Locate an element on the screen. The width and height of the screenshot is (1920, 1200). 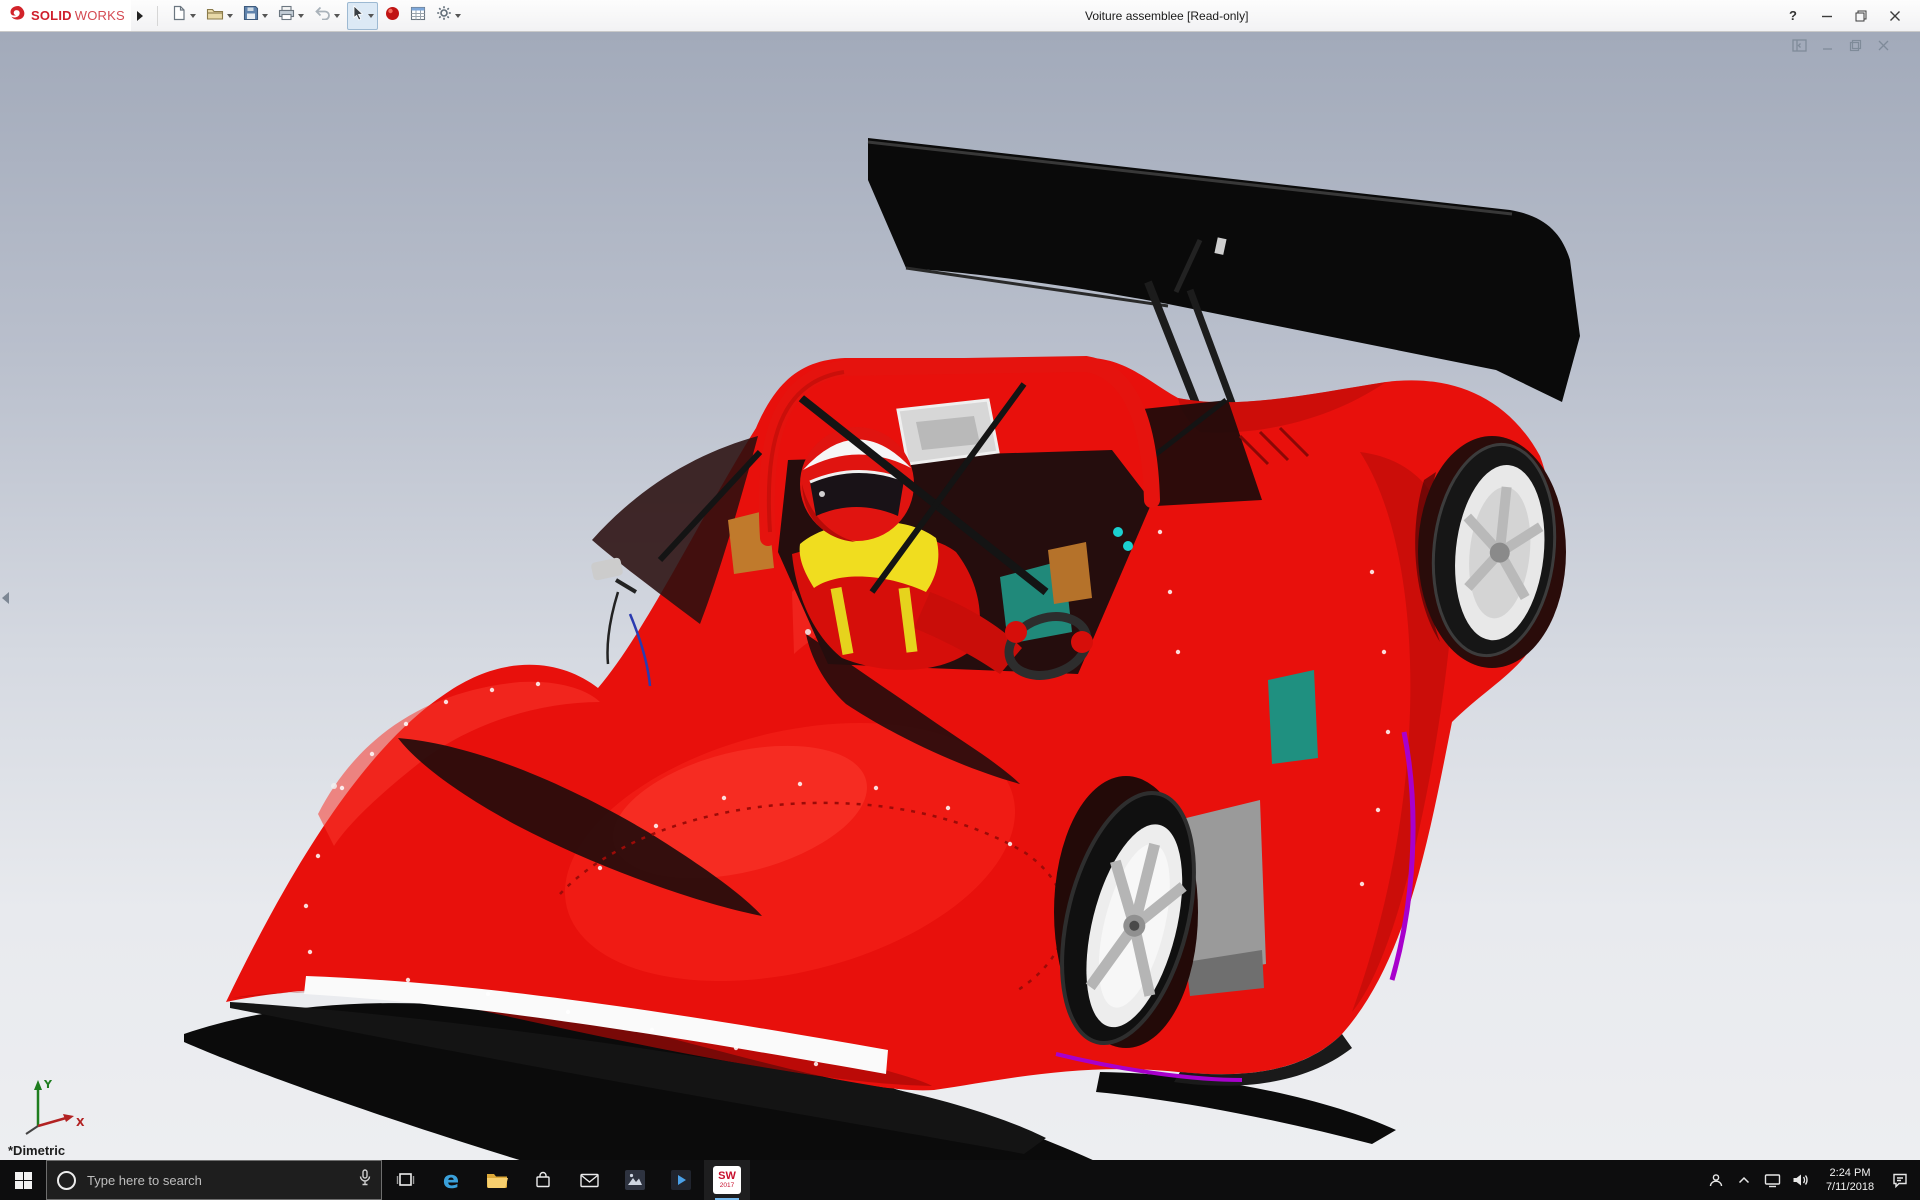
volume-icon is located at coordinates (1800, 1180).